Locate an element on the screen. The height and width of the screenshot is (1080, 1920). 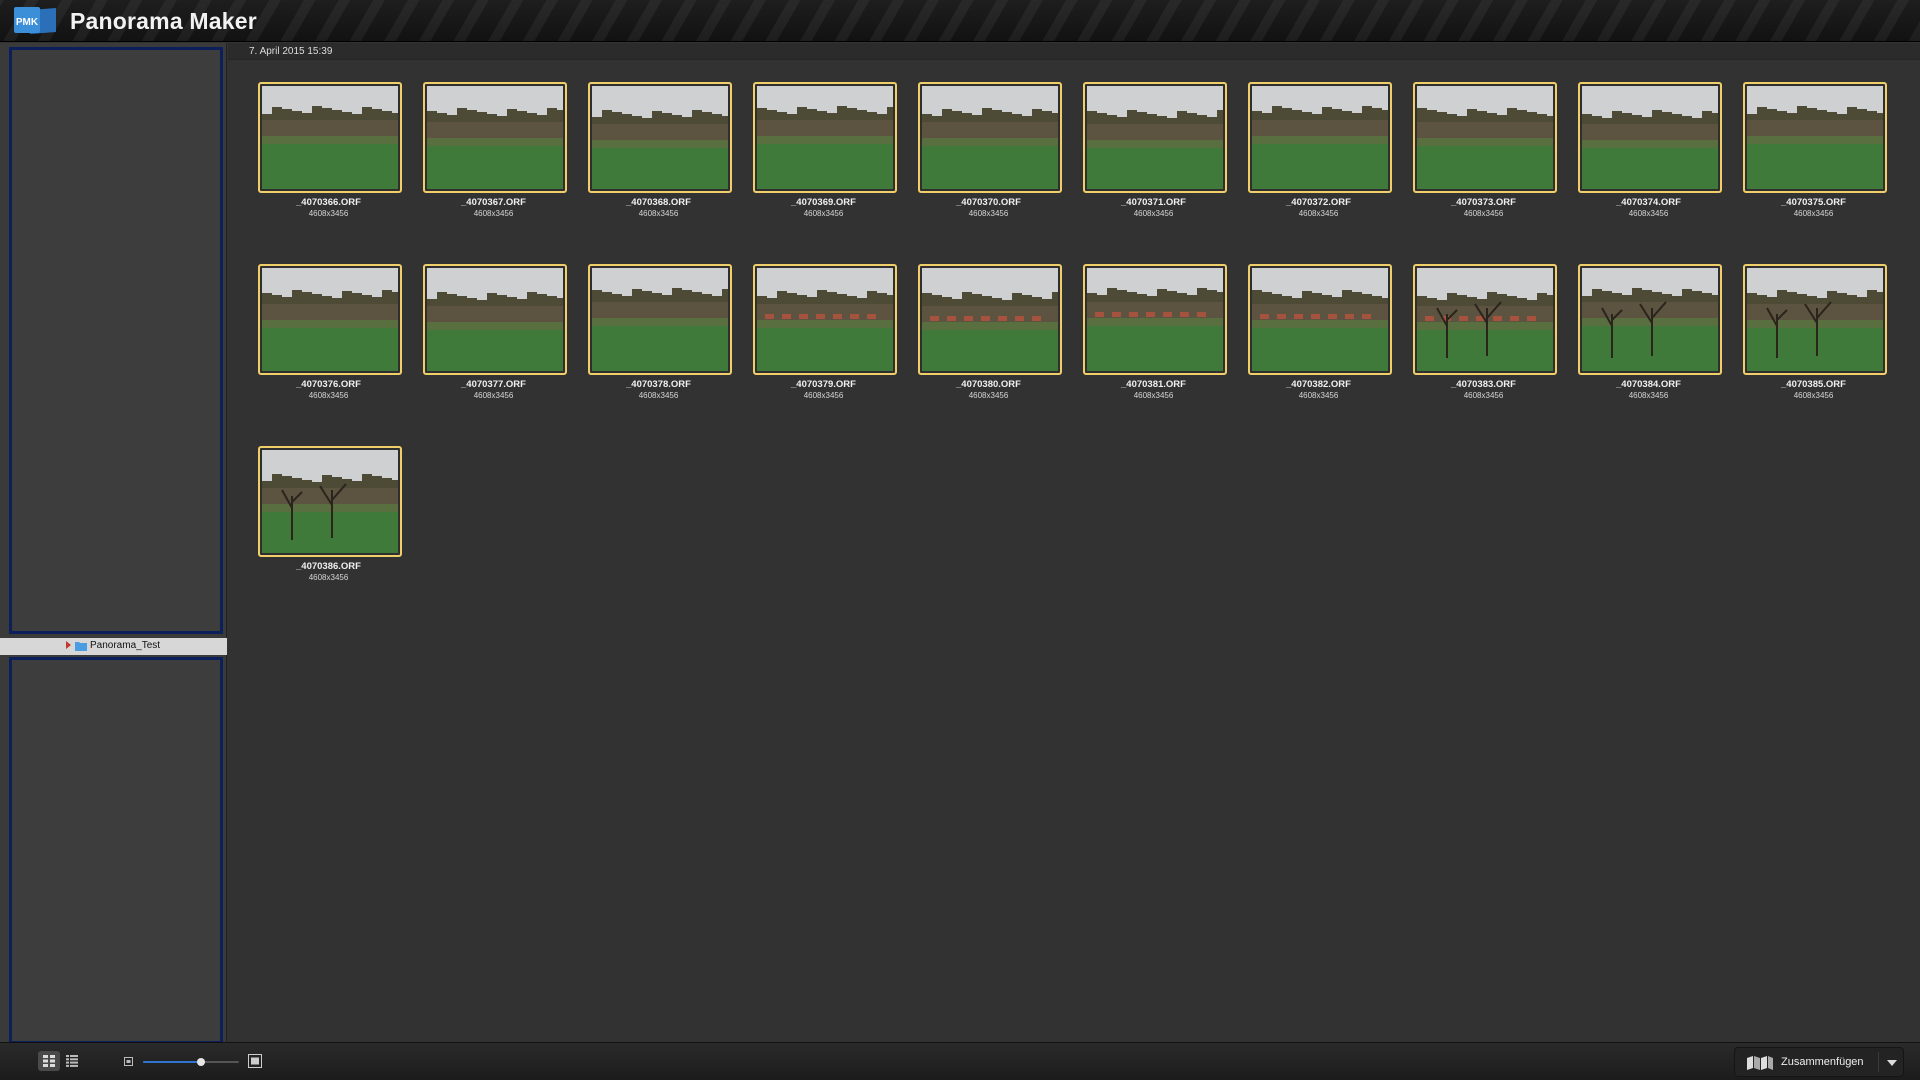
thumbnail-item: _4070385.ORF 4608x3456 is located at coordinates (1813, 334).